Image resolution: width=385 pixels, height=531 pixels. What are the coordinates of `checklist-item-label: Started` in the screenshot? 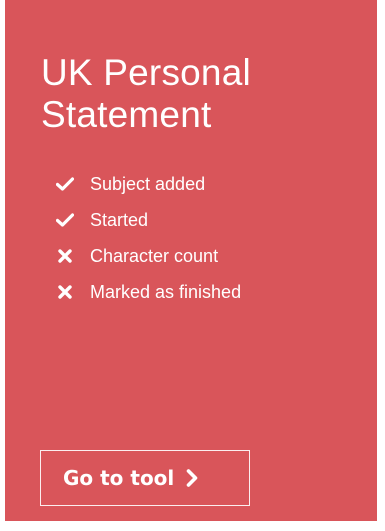 It's located at (119, 219).